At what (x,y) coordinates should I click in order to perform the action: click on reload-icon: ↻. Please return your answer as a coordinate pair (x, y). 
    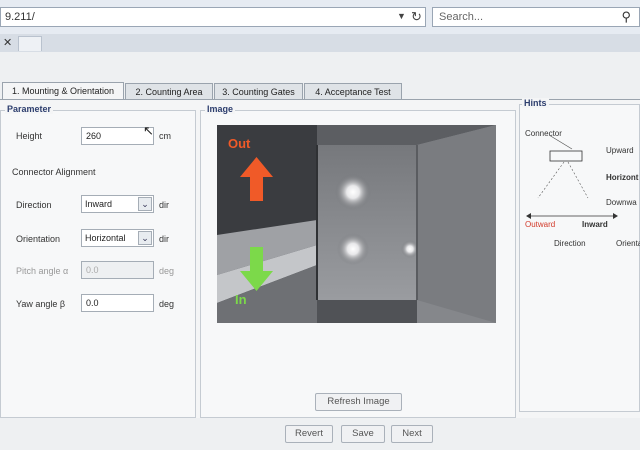
    Looking at the image, I should click on (416, 17).